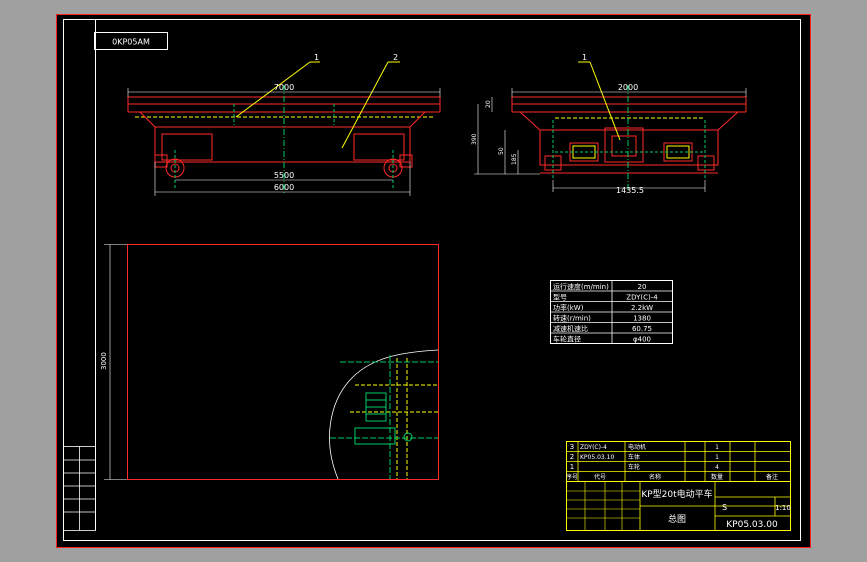 This screenshot has height=562, width=867. Describe the element at coordinates (572, 477) in the screenshot. I see `part-header-no: 序号` at that location.